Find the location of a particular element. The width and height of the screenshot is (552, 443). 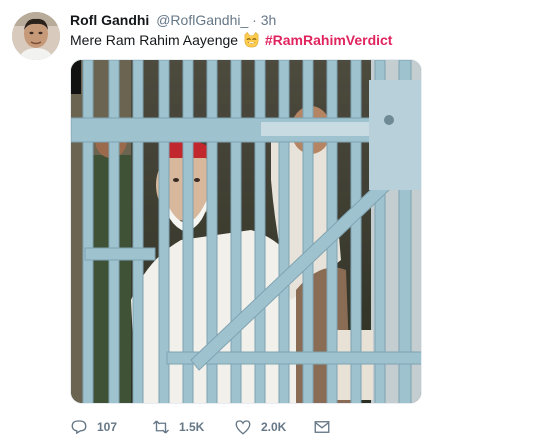

direct-message-button is located at coordinates (322, 427).